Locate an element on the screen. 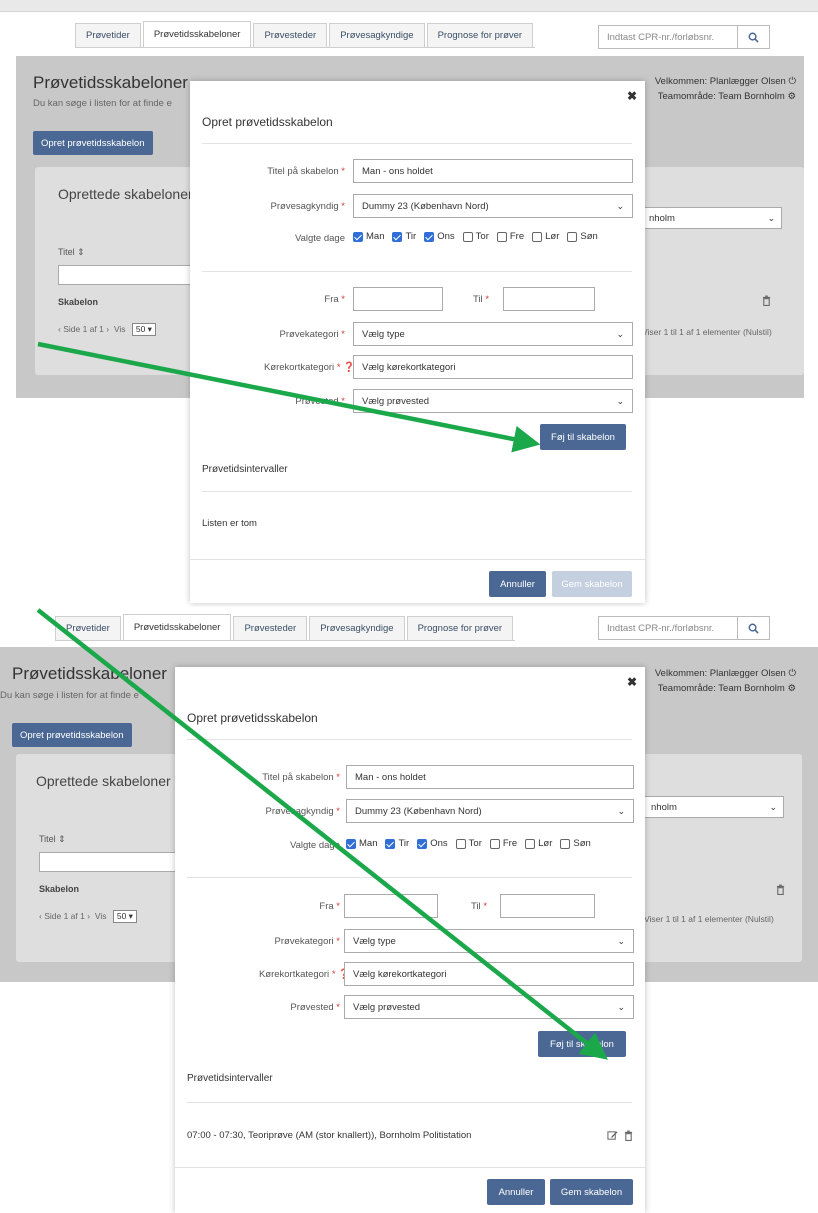 The height and width of the screenshot is (1213, 818). vis-label: Vis is located at coordinates (100, 916).